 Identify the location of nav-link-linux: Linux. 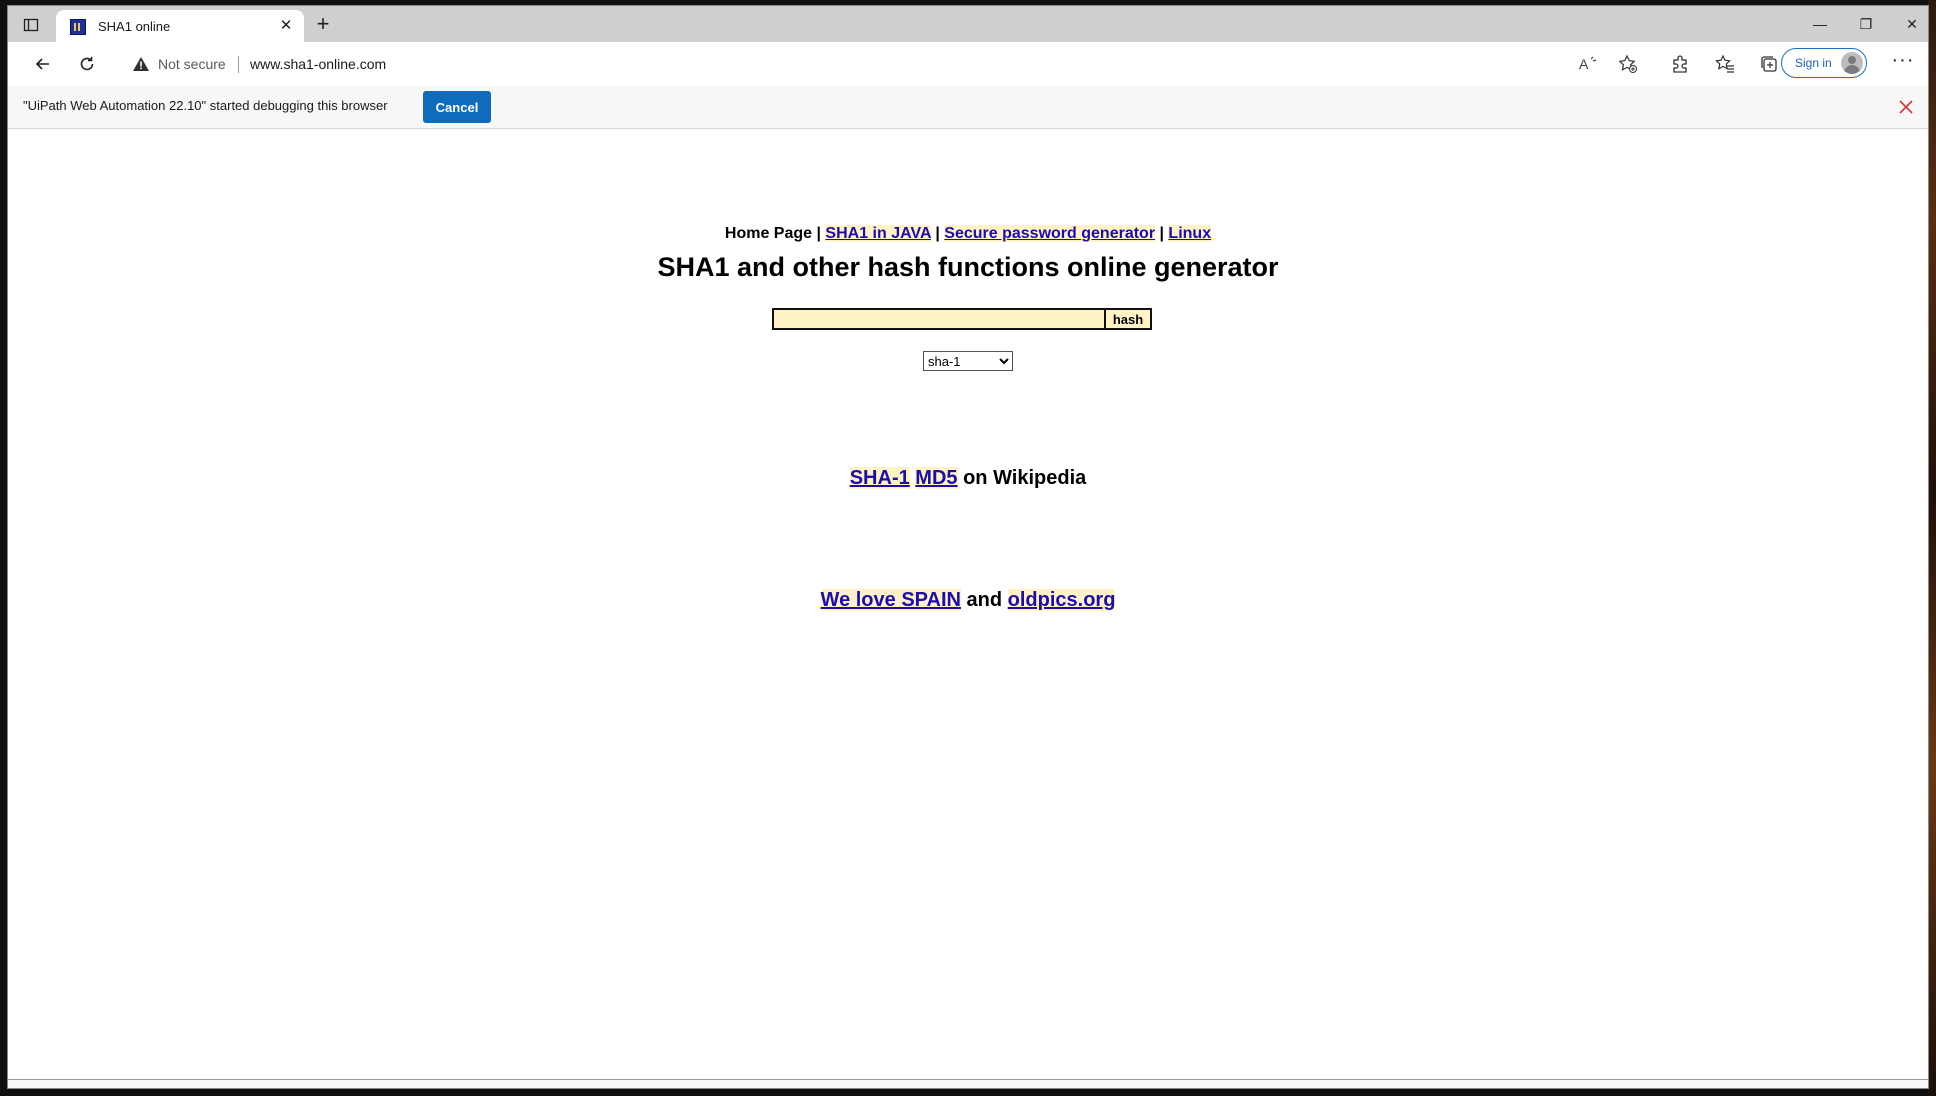
(1190, 233).